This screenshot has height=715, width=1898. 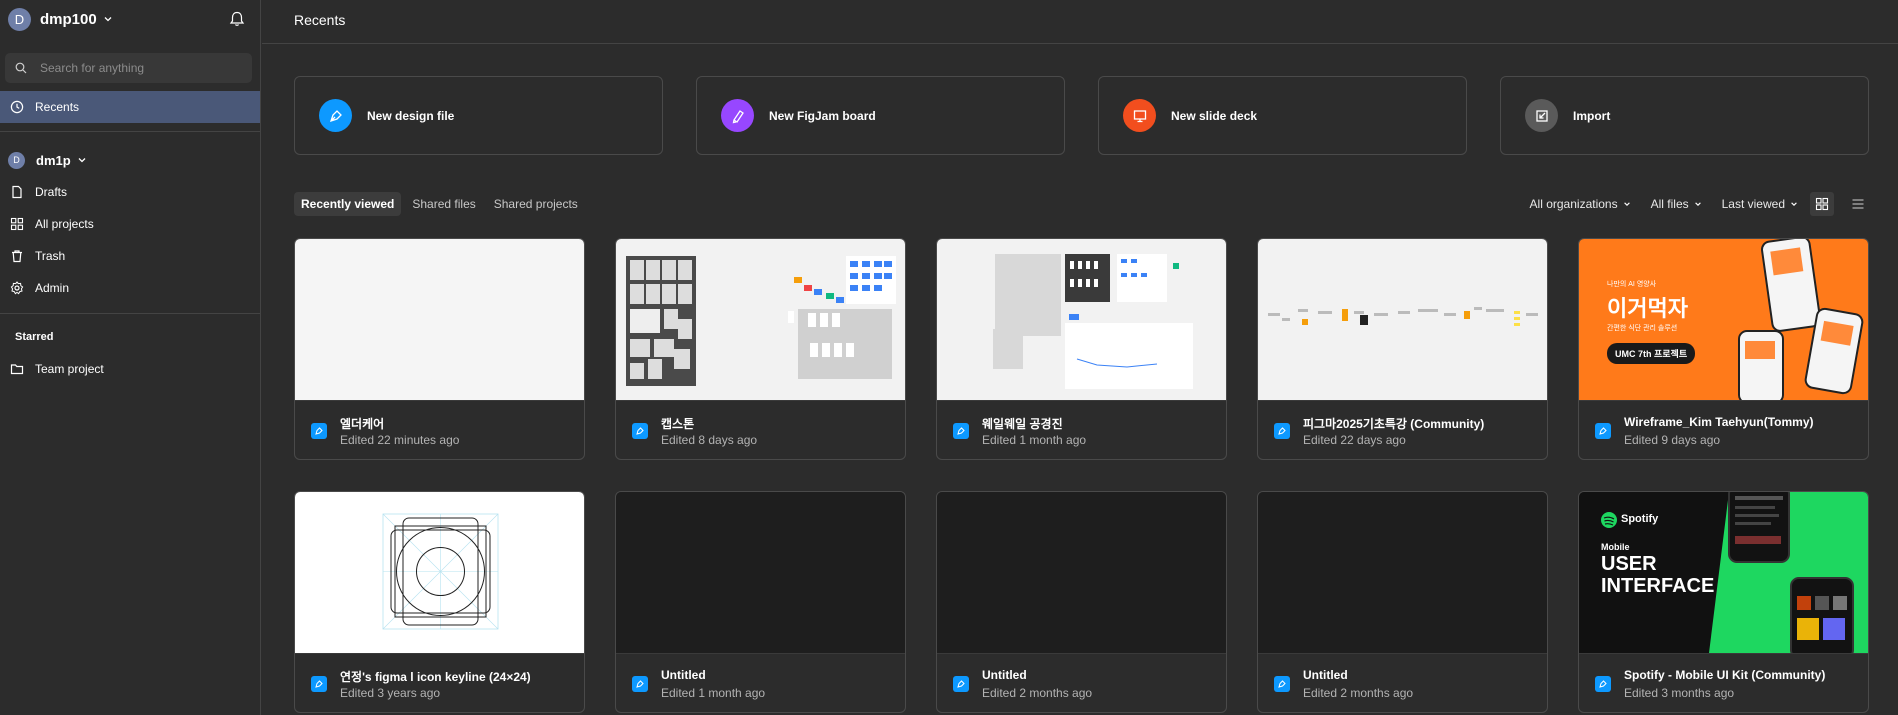 What do you see at coordinates (1034, 440) in the screenshot?
I see `file-edited-time: Edited 1 month ago` at bounding box center [1034, 440].